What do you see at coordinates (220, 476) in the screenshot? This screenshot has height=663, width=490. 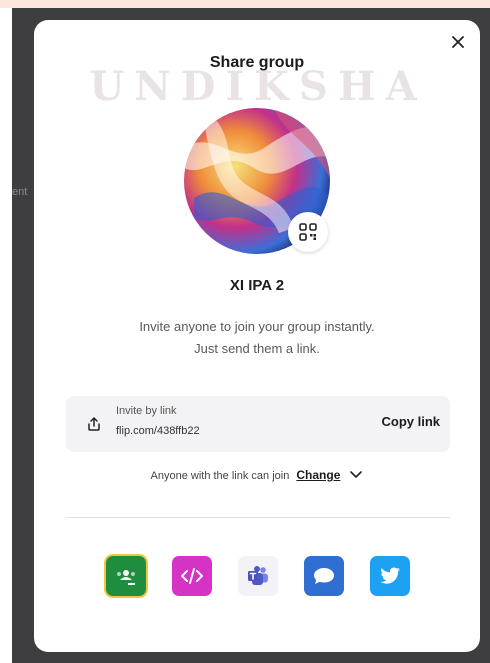 I see `link-permission-text: Anyone with the link can join` at bounding box center [220, 476].